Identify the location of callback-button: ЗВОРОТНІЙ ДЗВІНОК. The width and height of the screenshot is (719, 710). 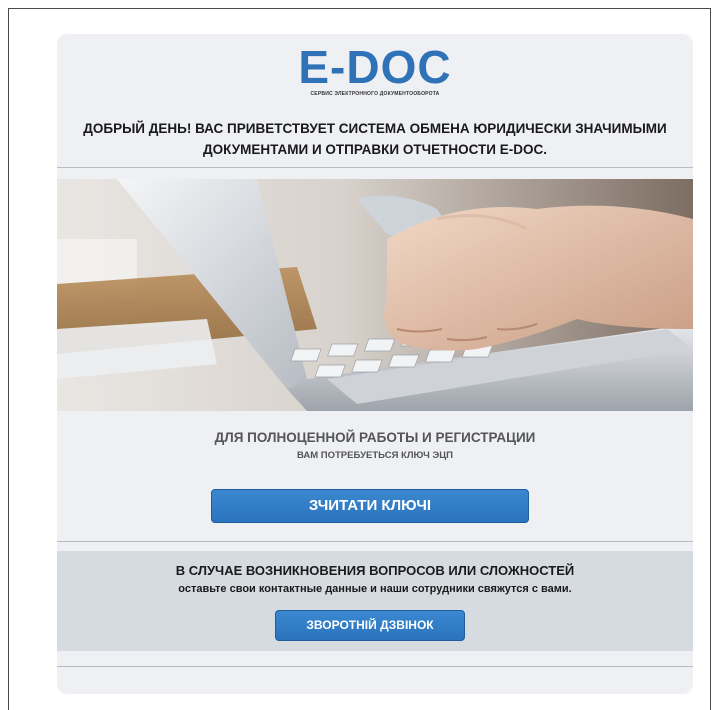
(370, 625).